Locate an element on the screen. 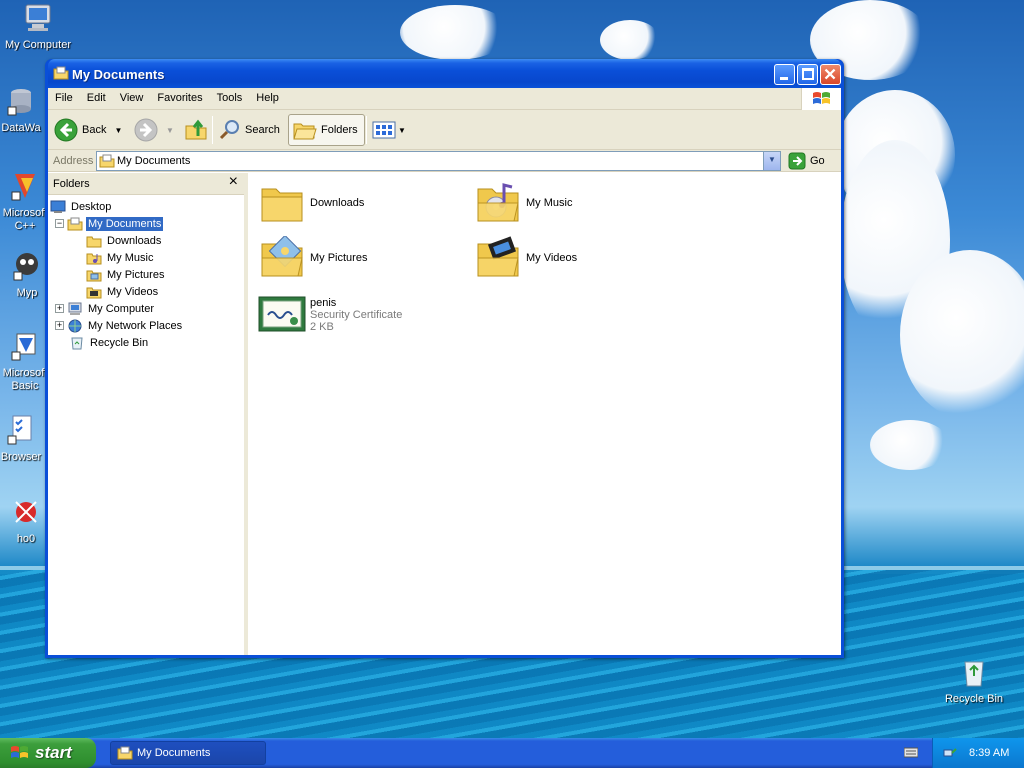  back-arrow-icon is located at coordinates (66, 130).